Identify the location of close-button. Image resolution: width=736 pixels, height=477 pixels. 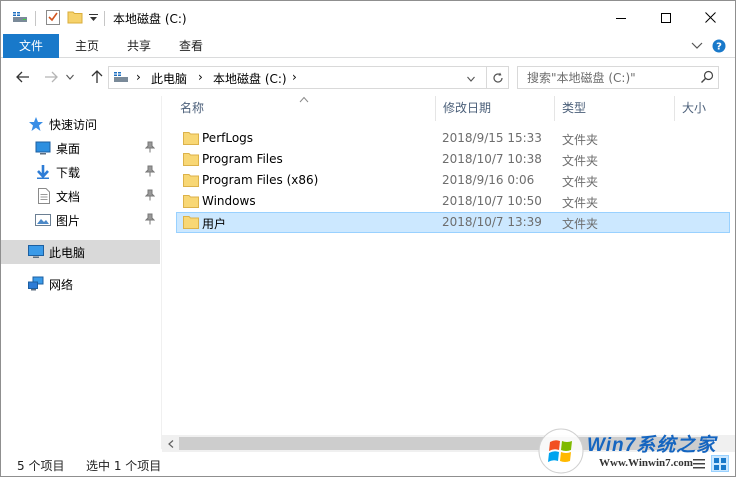
(710, 17).